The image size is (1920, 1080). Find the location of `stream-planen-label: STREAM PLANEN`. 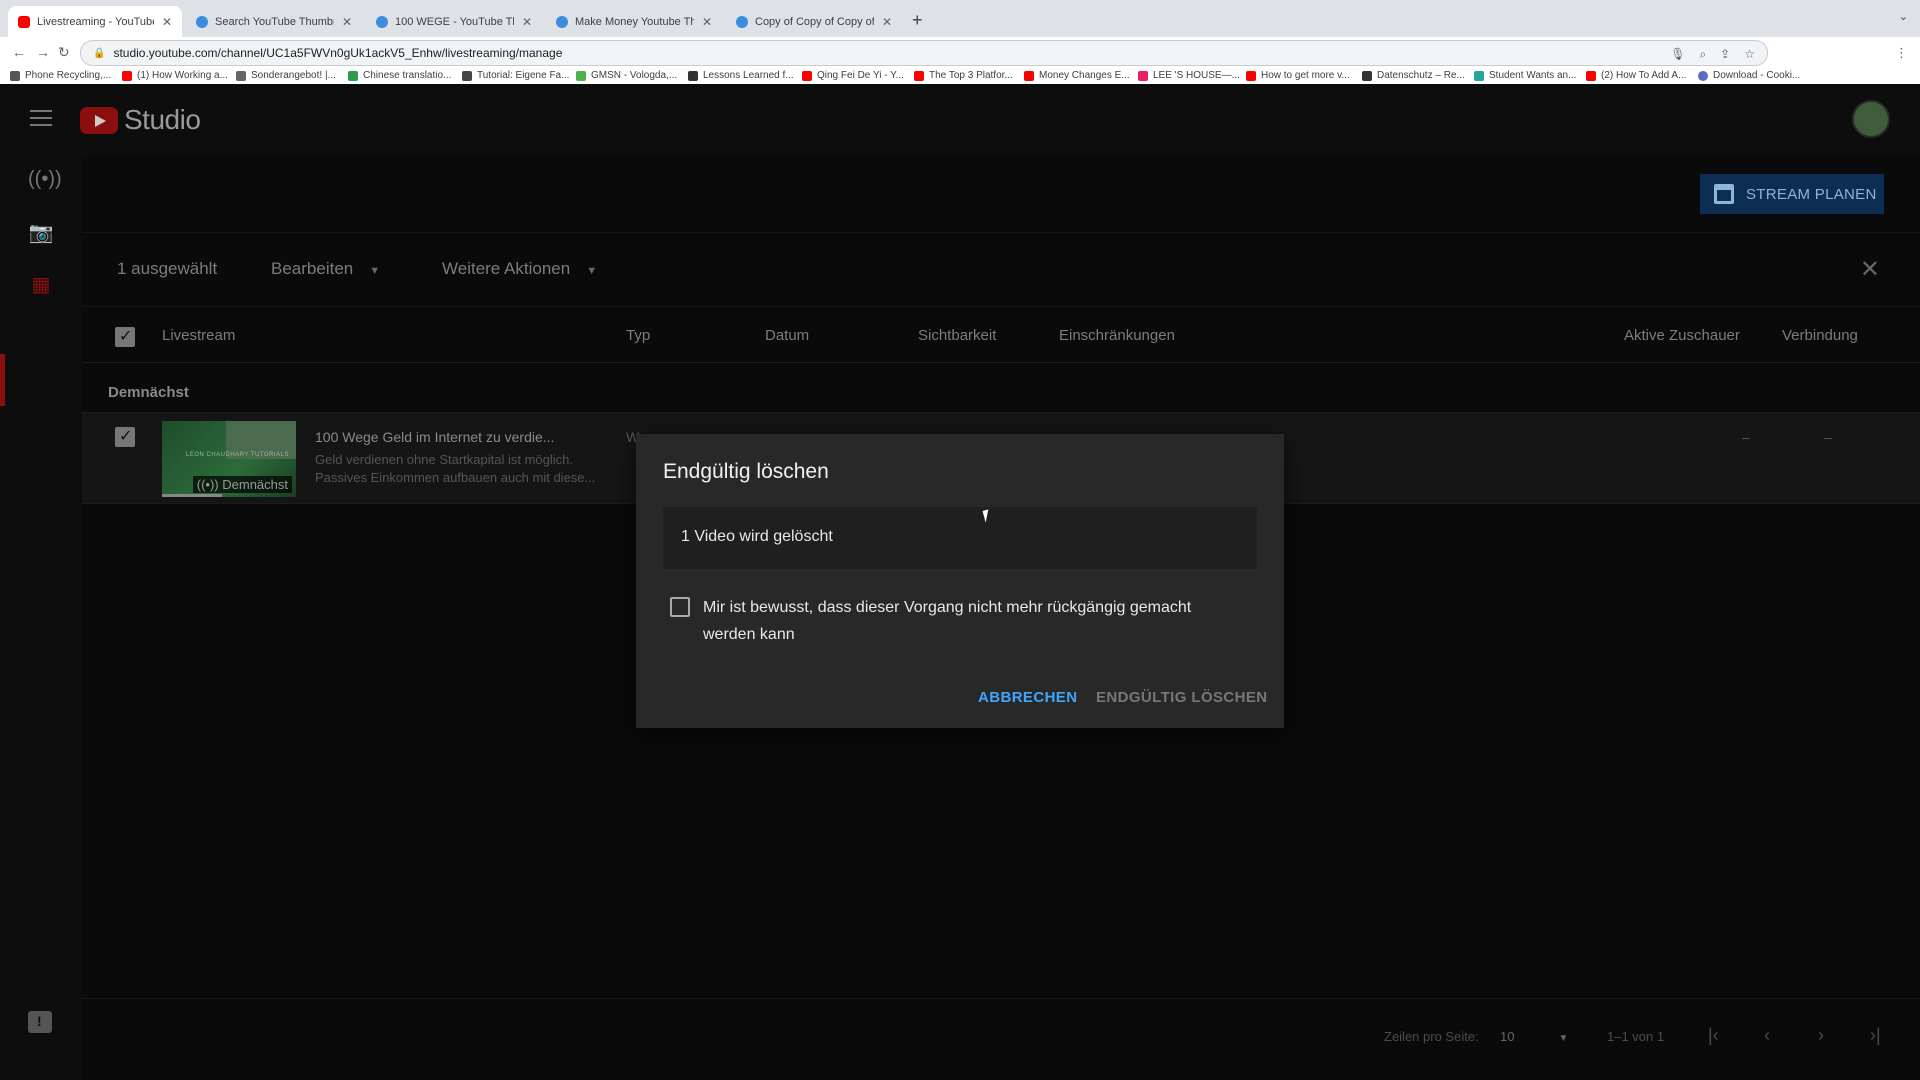

stream-planen-label: STREAM PLANEN is located at coordinates (1811, 194).